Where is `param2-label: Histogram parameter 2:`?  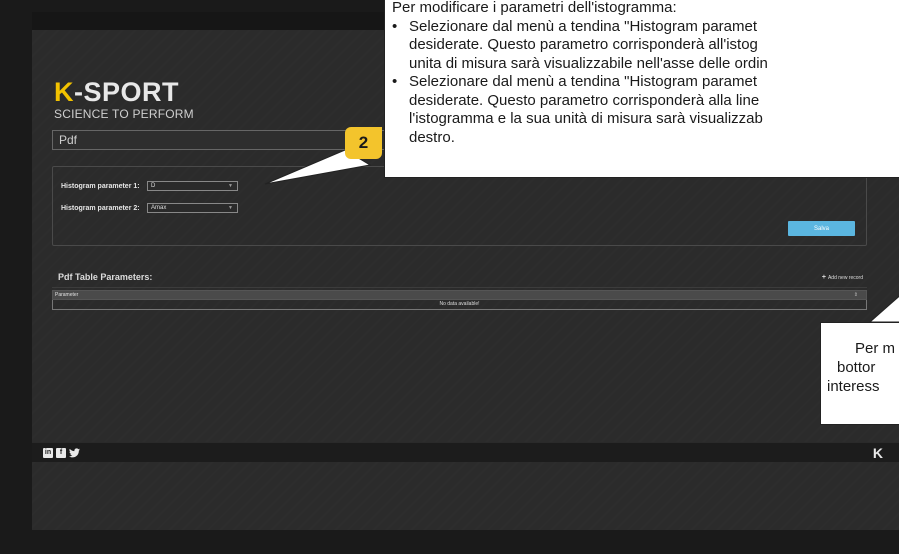
param2-label: Histogram parameter 2: is located at coordinates (100, 208).